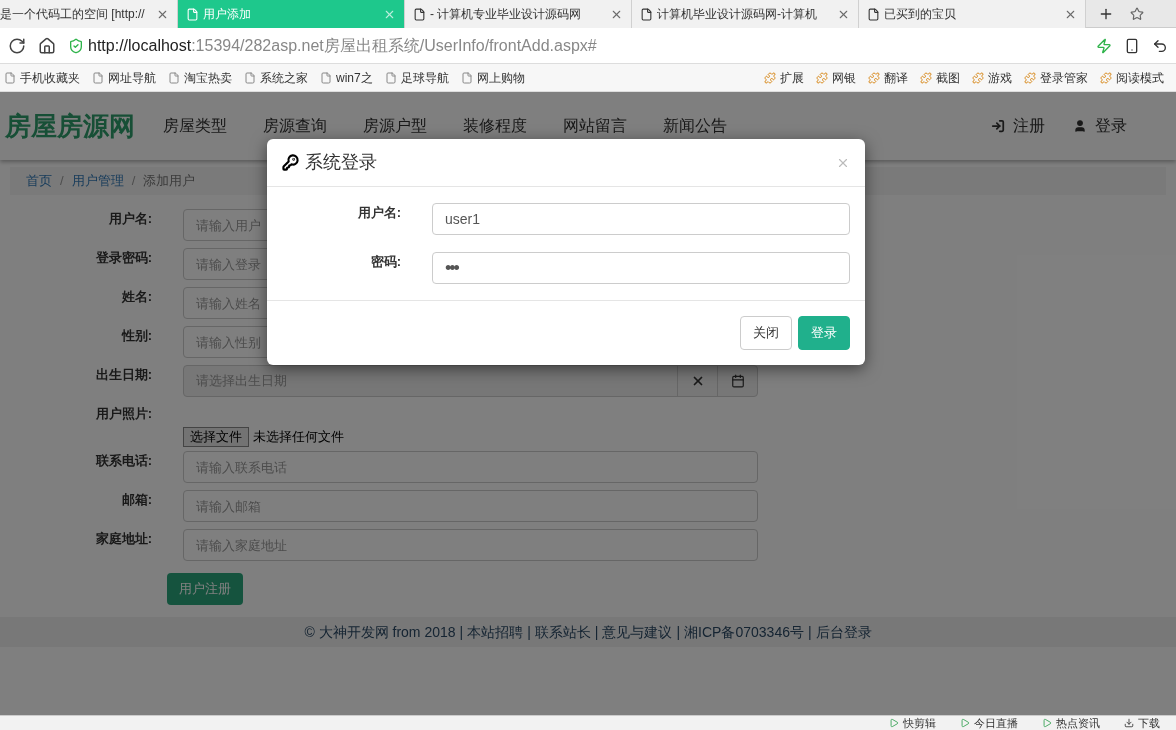 The width and height of the screenshot is (1176, 730). I want to click on toolbar-link: 登录管家, so click(1064, 77).